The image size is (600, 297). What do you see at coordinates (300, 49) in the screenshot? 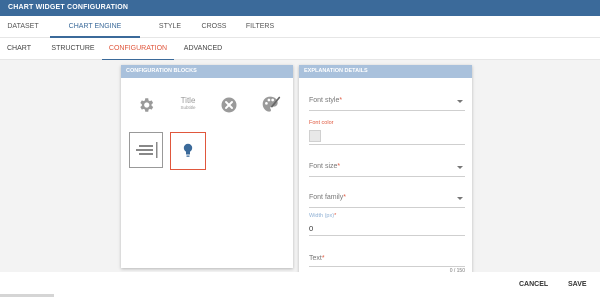
I see `secondary-tabs: CHART STRUCTURE CONFIGURATION ADVANCED` at bounding box center [300, 49].